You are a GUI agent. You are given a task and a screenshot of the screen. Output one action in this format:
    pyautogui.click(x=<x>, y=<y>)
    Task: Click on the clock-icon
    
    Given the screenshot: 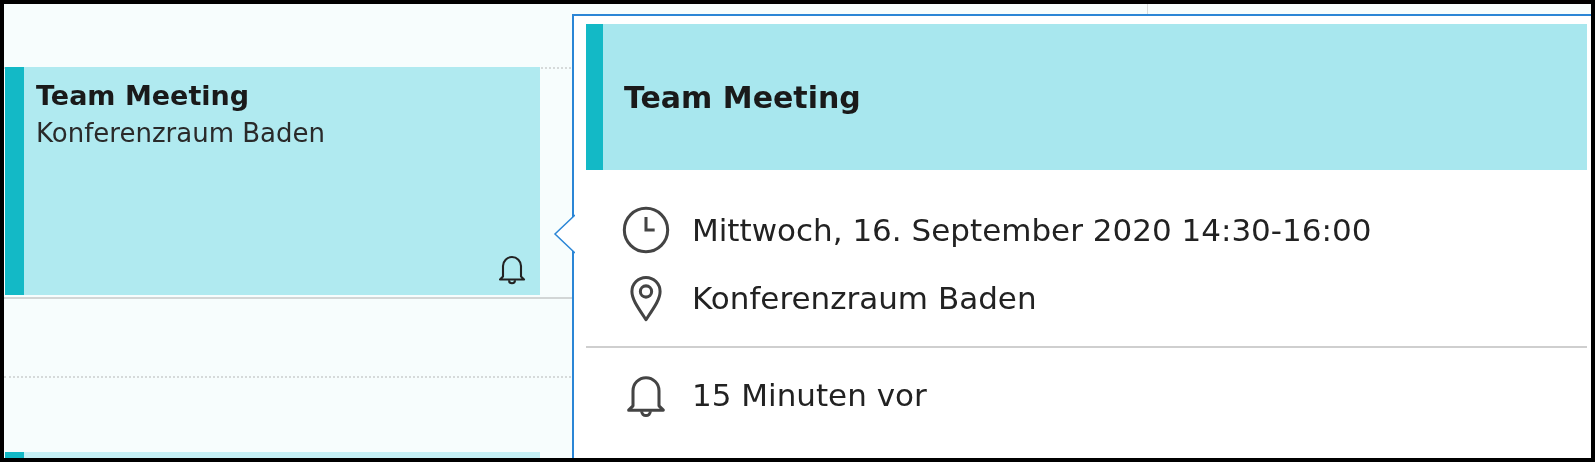 What is the action you would take?
    pyautogui.click(x=646, y=230)
    